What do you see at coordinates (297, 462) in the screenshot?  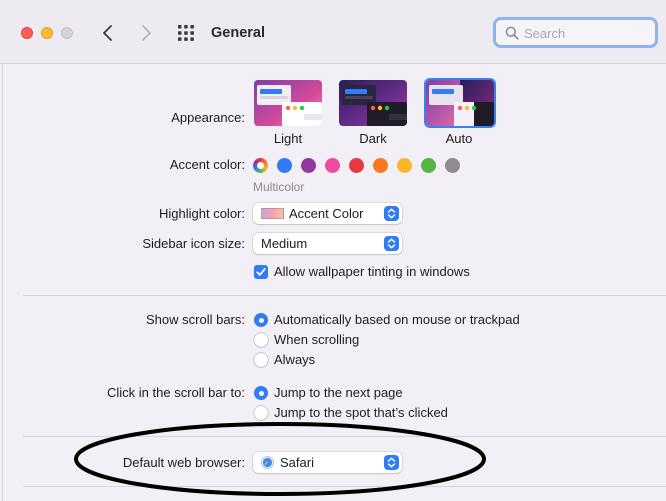 I see `default-browser-value: Safari` at bounding box center [297, 462].